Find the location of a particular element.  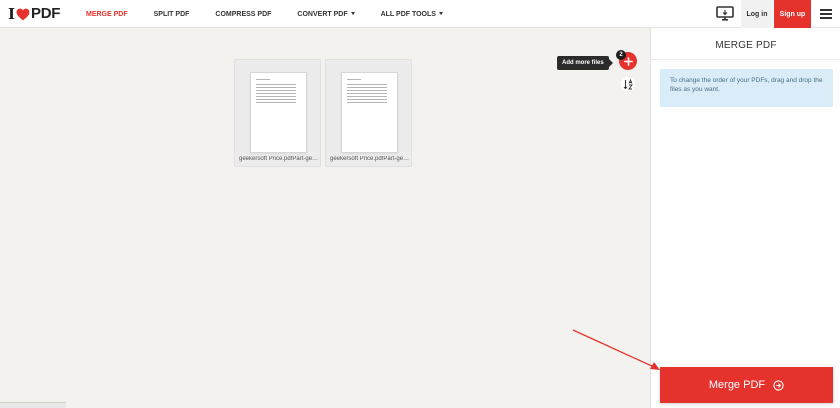

hamburger-menu-icon is located at coordinates (826, 14).